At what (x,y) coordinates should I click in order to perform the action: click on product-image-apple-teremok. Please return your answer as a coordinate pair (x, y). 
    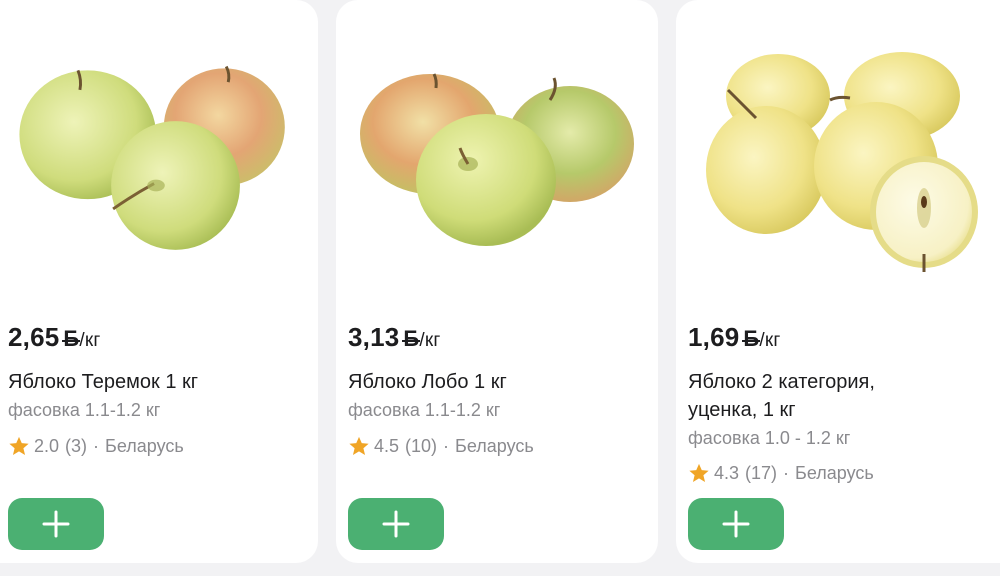
    Looking at the image, I should click on (159, 166).